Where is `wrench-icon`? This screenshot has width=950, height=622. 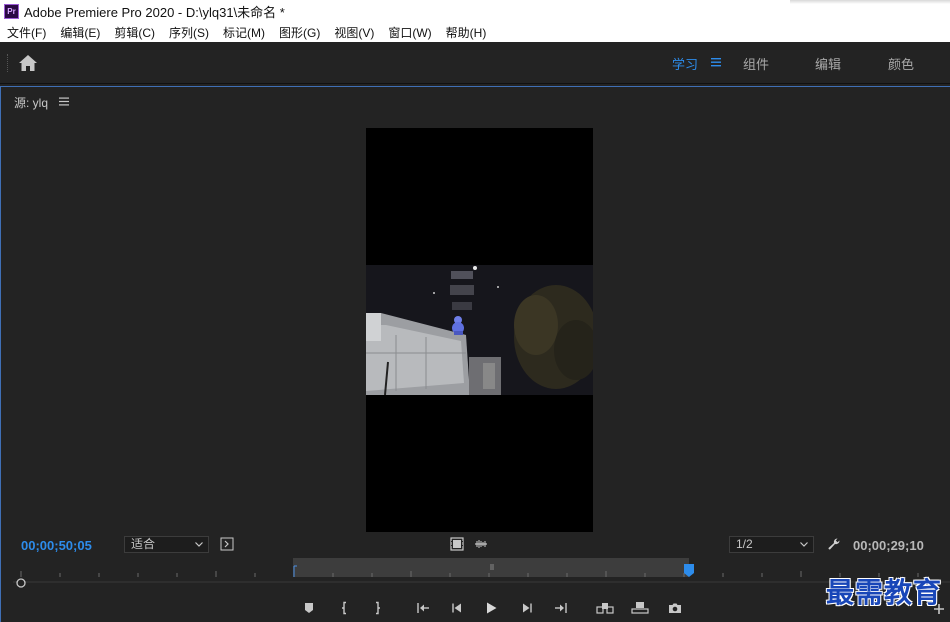
wrench-icon is located at coordinates (834, 544).